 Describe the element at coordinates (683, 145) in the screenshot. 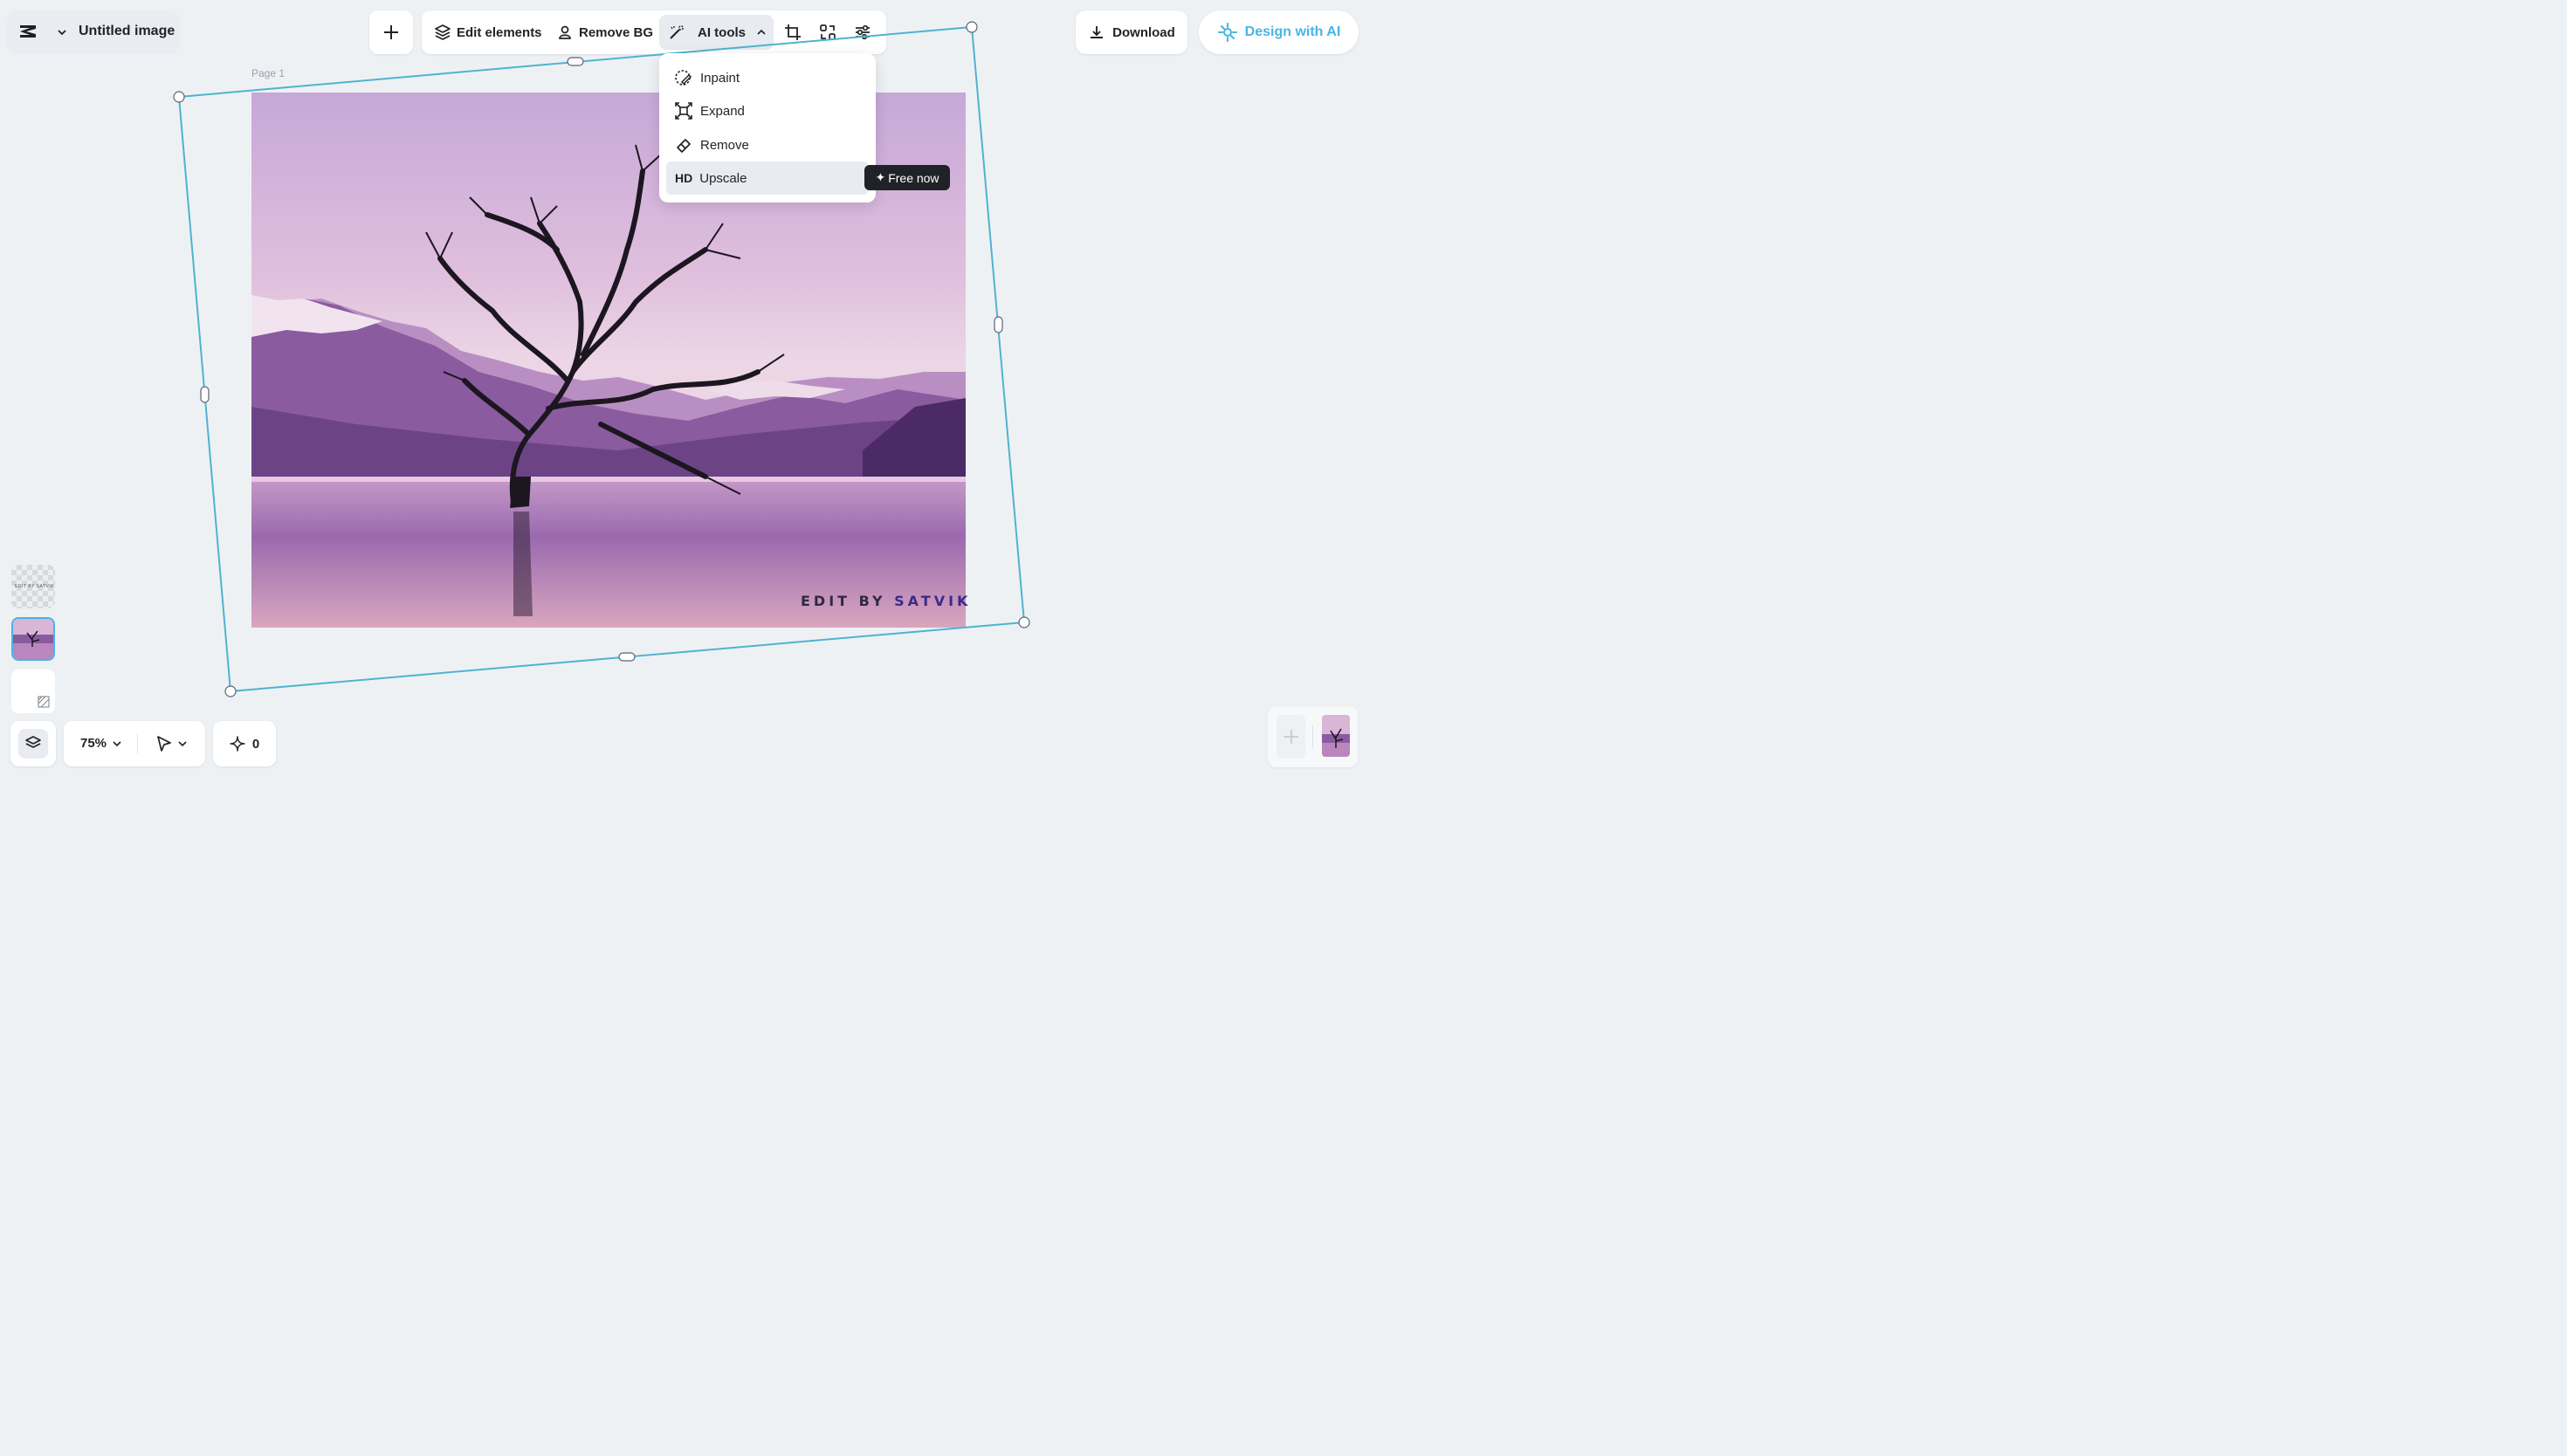

I see `eraser-icon` at that location.